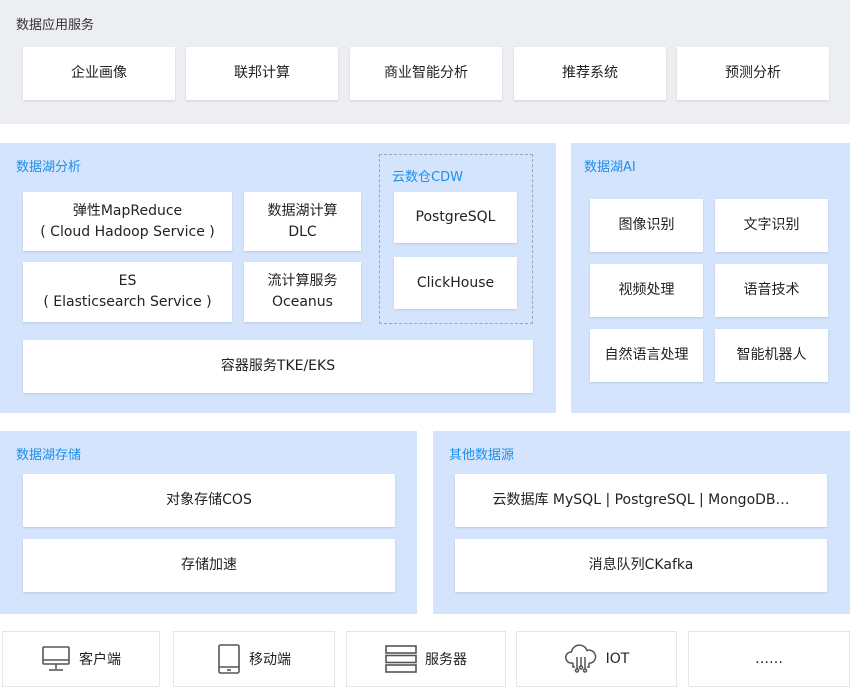 This screenshot has width=850, height=690. I want to click on app-item-prediction: 预测分析, so click(753, 73).